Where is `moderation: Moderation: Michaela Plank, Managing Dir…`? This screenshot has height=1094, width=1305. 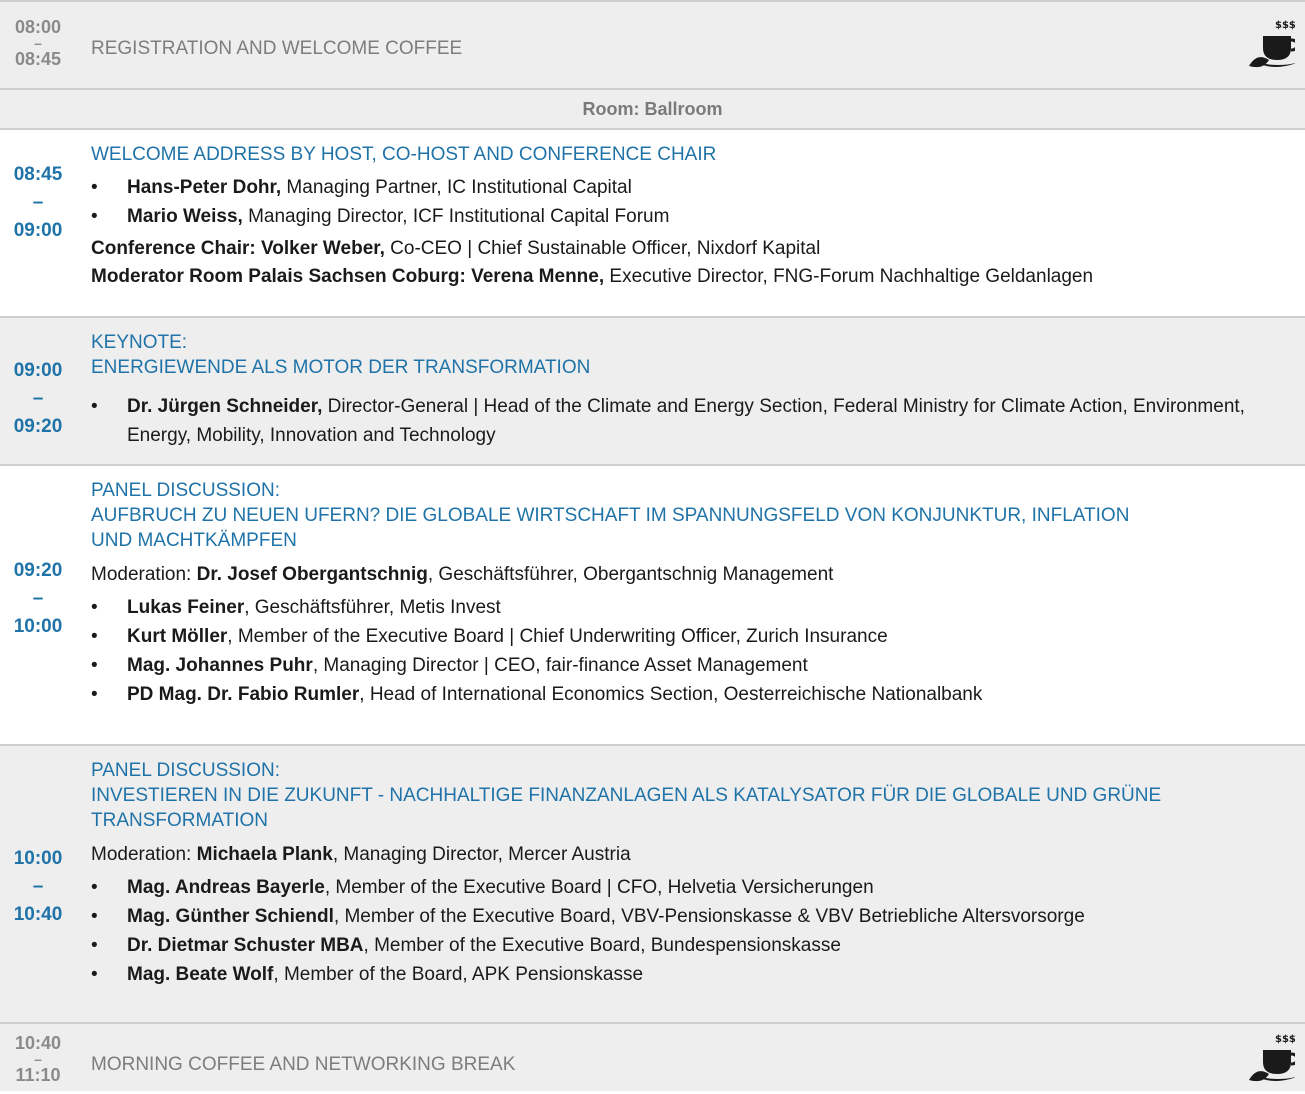 moderation: Moderation: Michaela Plank, Managing Dir… is located at coordinates (361, 854).